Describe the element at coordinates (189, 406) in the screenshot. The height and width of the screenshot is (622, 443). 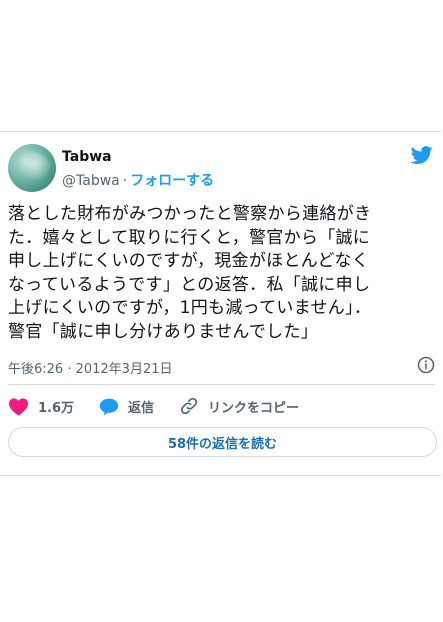
I see `link-icon` at that location.